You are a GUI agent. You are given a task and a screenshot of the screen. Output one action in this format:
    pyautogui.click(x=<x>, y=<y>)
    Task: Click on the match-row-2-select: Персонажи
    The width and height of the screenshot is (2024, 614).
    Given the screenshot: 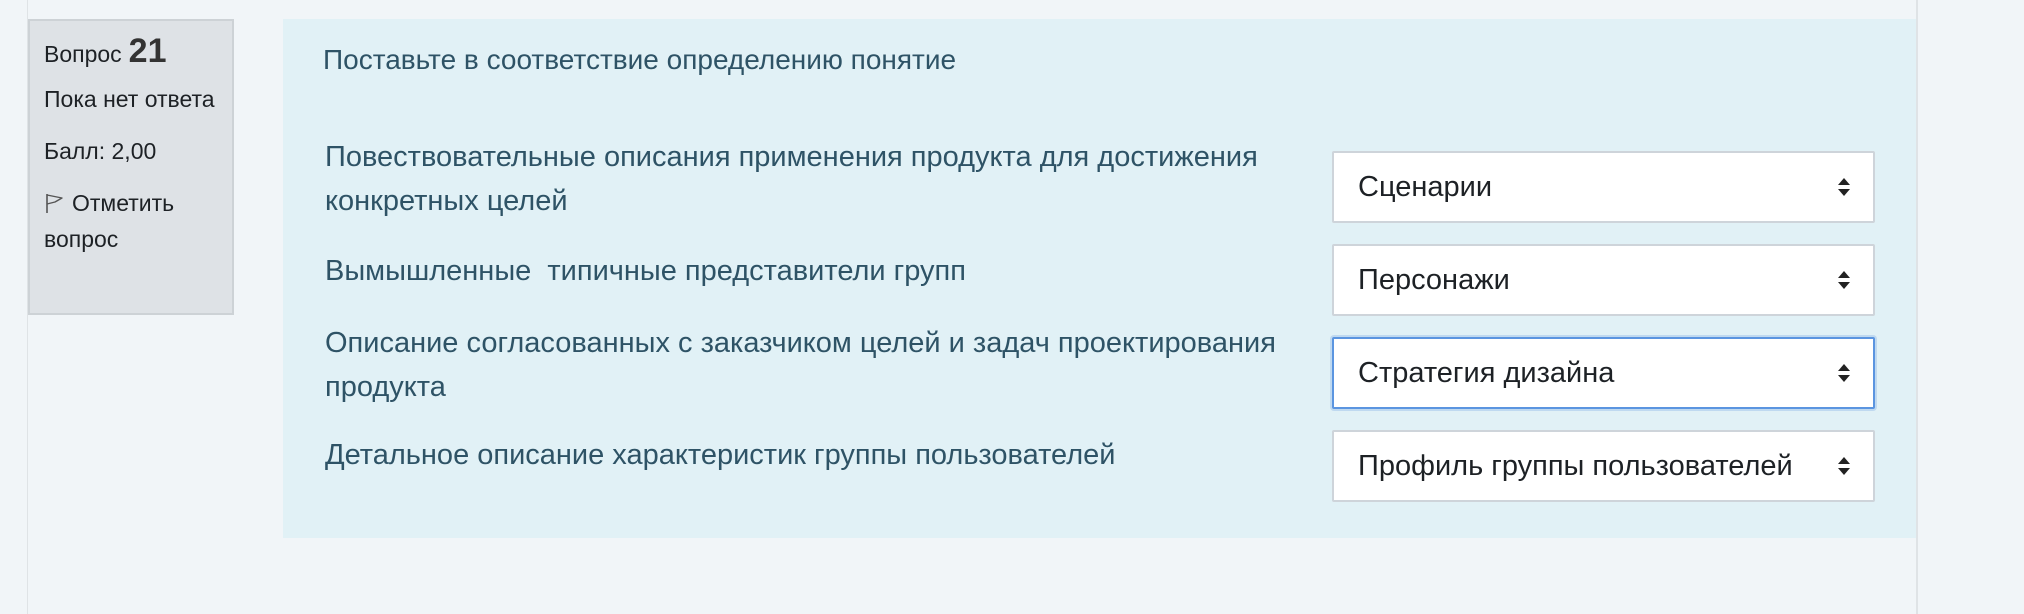 What is the action you would take?
    pyautogui.click(x=1603, y=280)
    